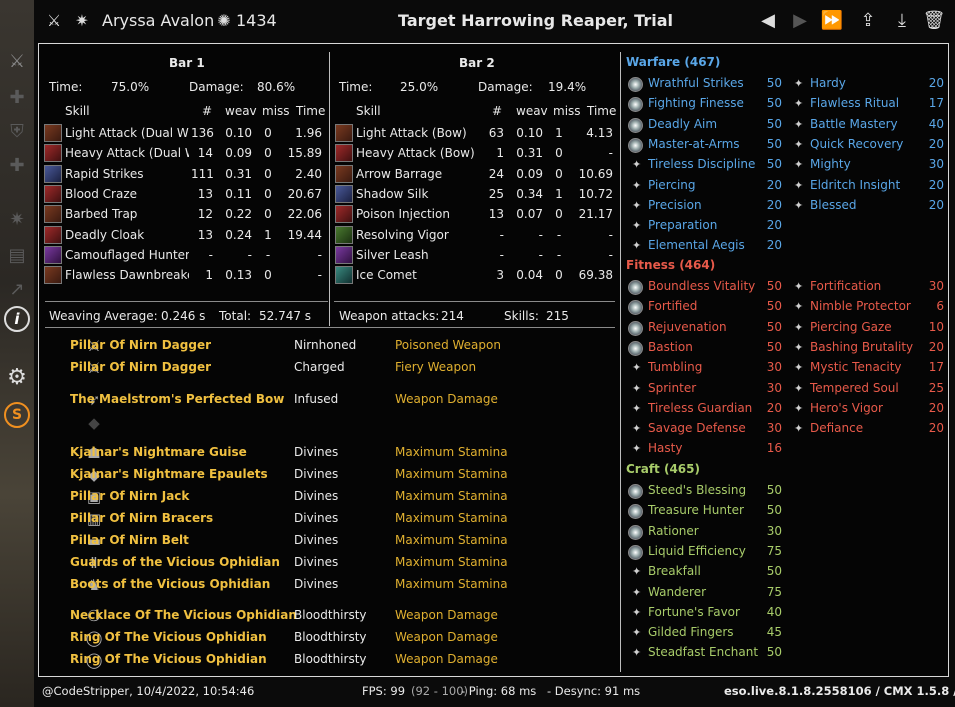 The width and height of the screenshot is (955, 707). What do you see at coordinates (17, 131) in the screenshot?
I see `shield-icon: ⛨` at bounding box center [17, 131].